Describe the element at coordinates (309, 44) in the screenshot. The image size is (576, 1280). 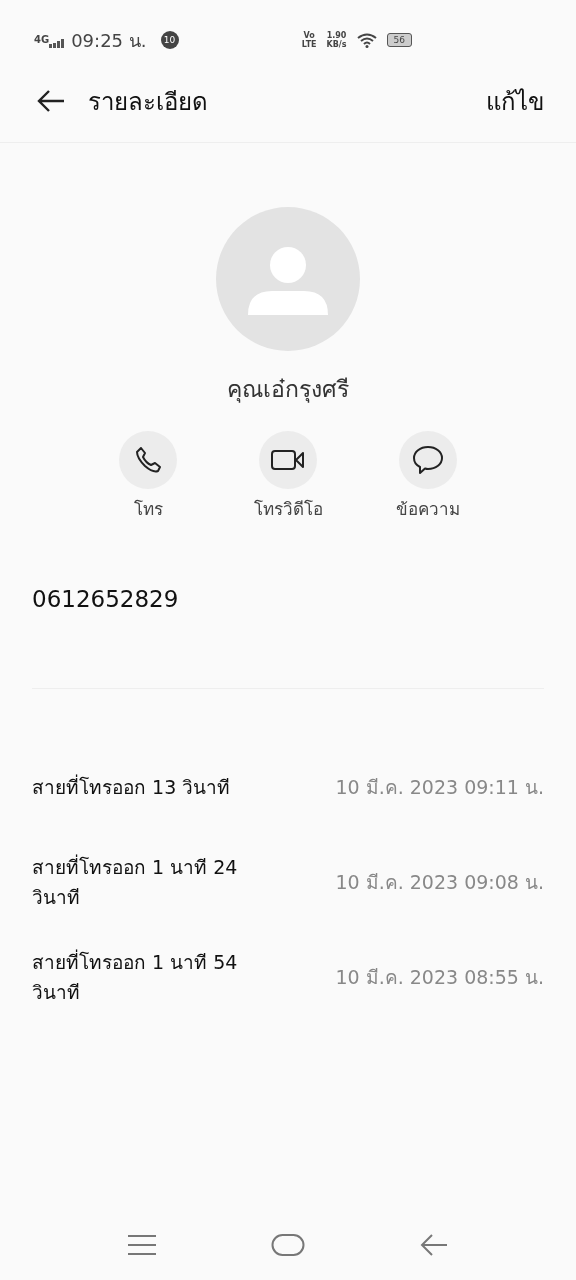
I see `volte-label: LTE` at that location.